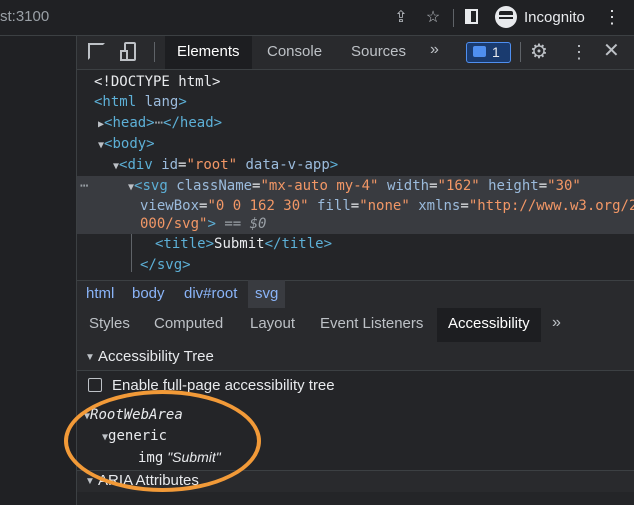 Image resolution: width=634 pixels, height=505 pixels. Describe the element at coordinates (489, 325) in the screenshot. I see `subtab-accessibility: Accessibility` at that location.